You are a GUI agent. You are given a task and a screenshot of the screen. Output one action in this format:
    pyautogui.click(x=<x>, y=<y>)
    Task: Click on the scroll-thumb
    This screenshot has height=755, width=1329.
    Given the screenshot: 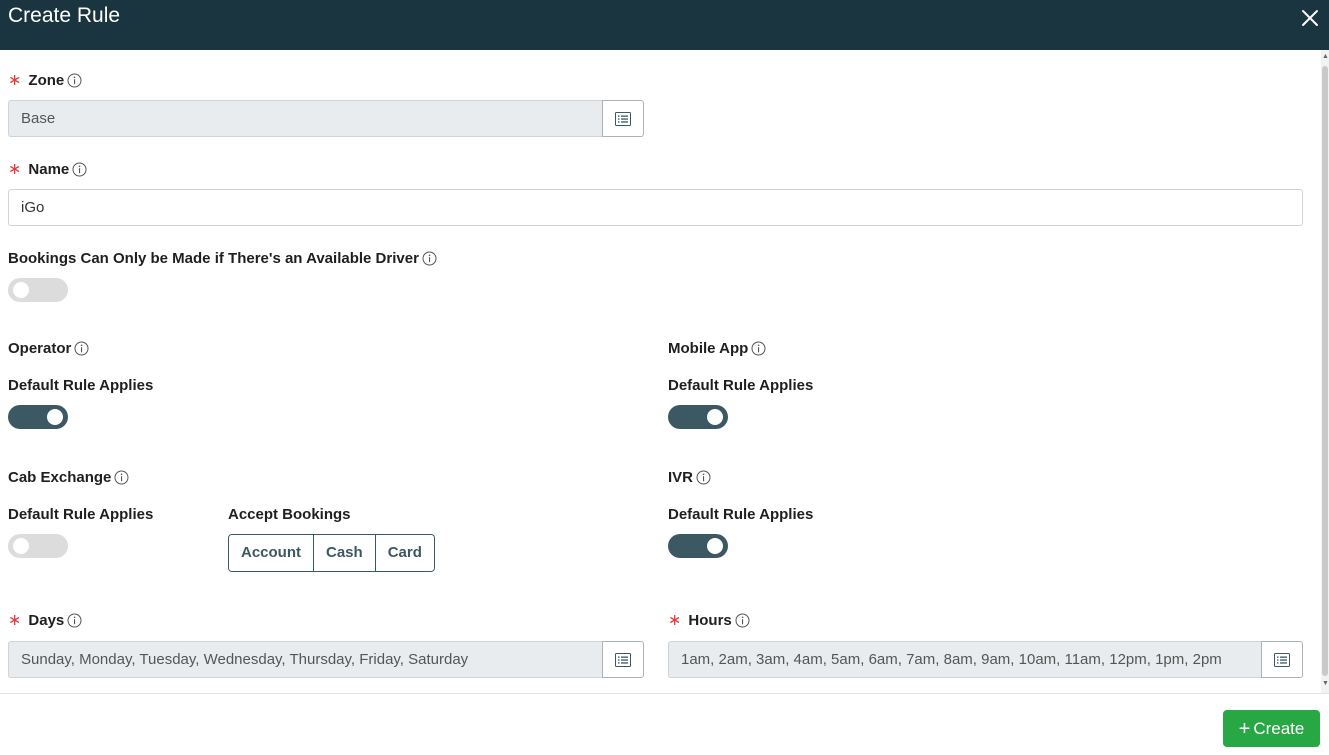 What is the action you would take?
    pyautogui.click(x=1325, y=371)
    